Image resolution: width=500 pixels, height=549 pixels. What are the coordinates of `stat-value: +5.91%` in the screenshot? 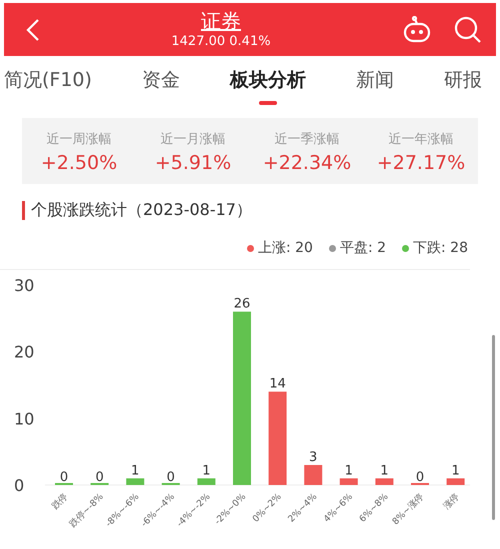 It's located at (193, 163).